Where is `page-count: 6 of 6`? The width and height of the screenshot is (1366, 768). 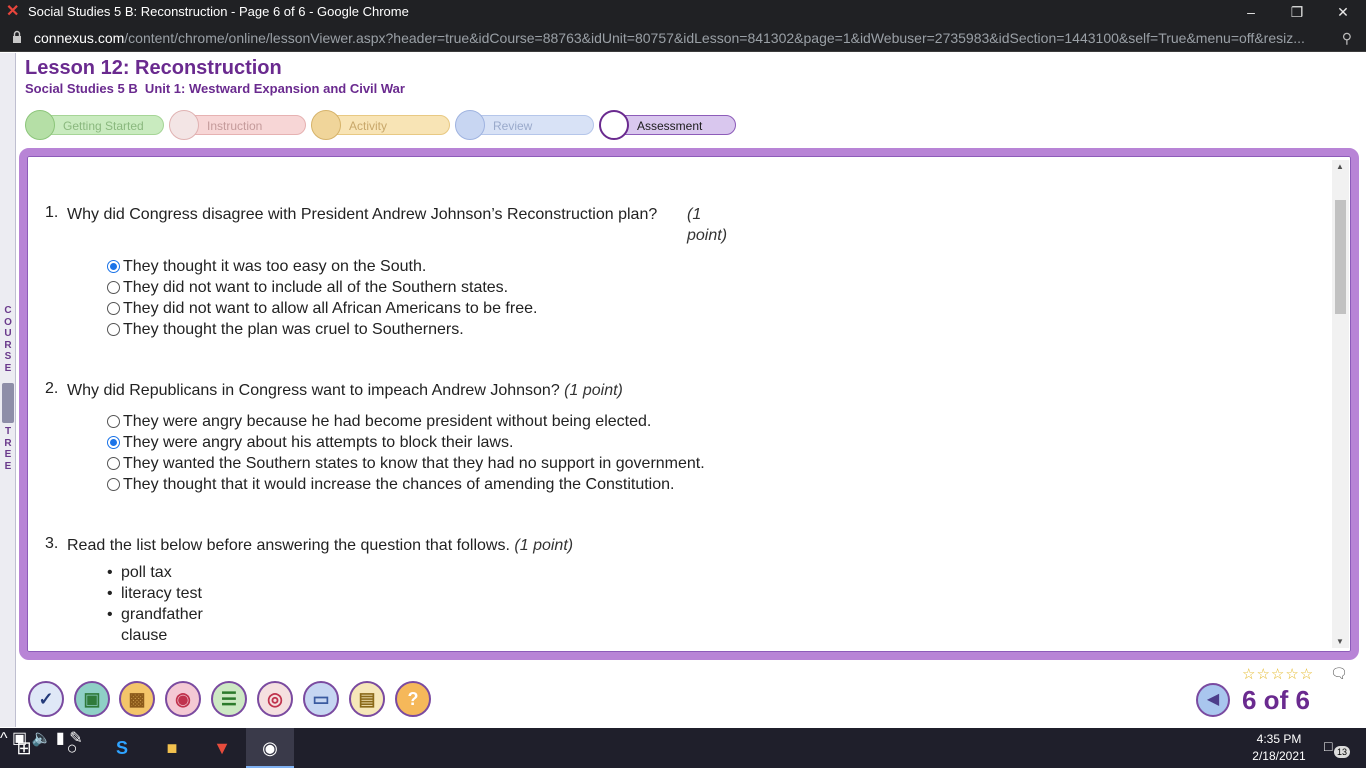
page-count: 6 of 6 is located at coordinates (1276, 700).